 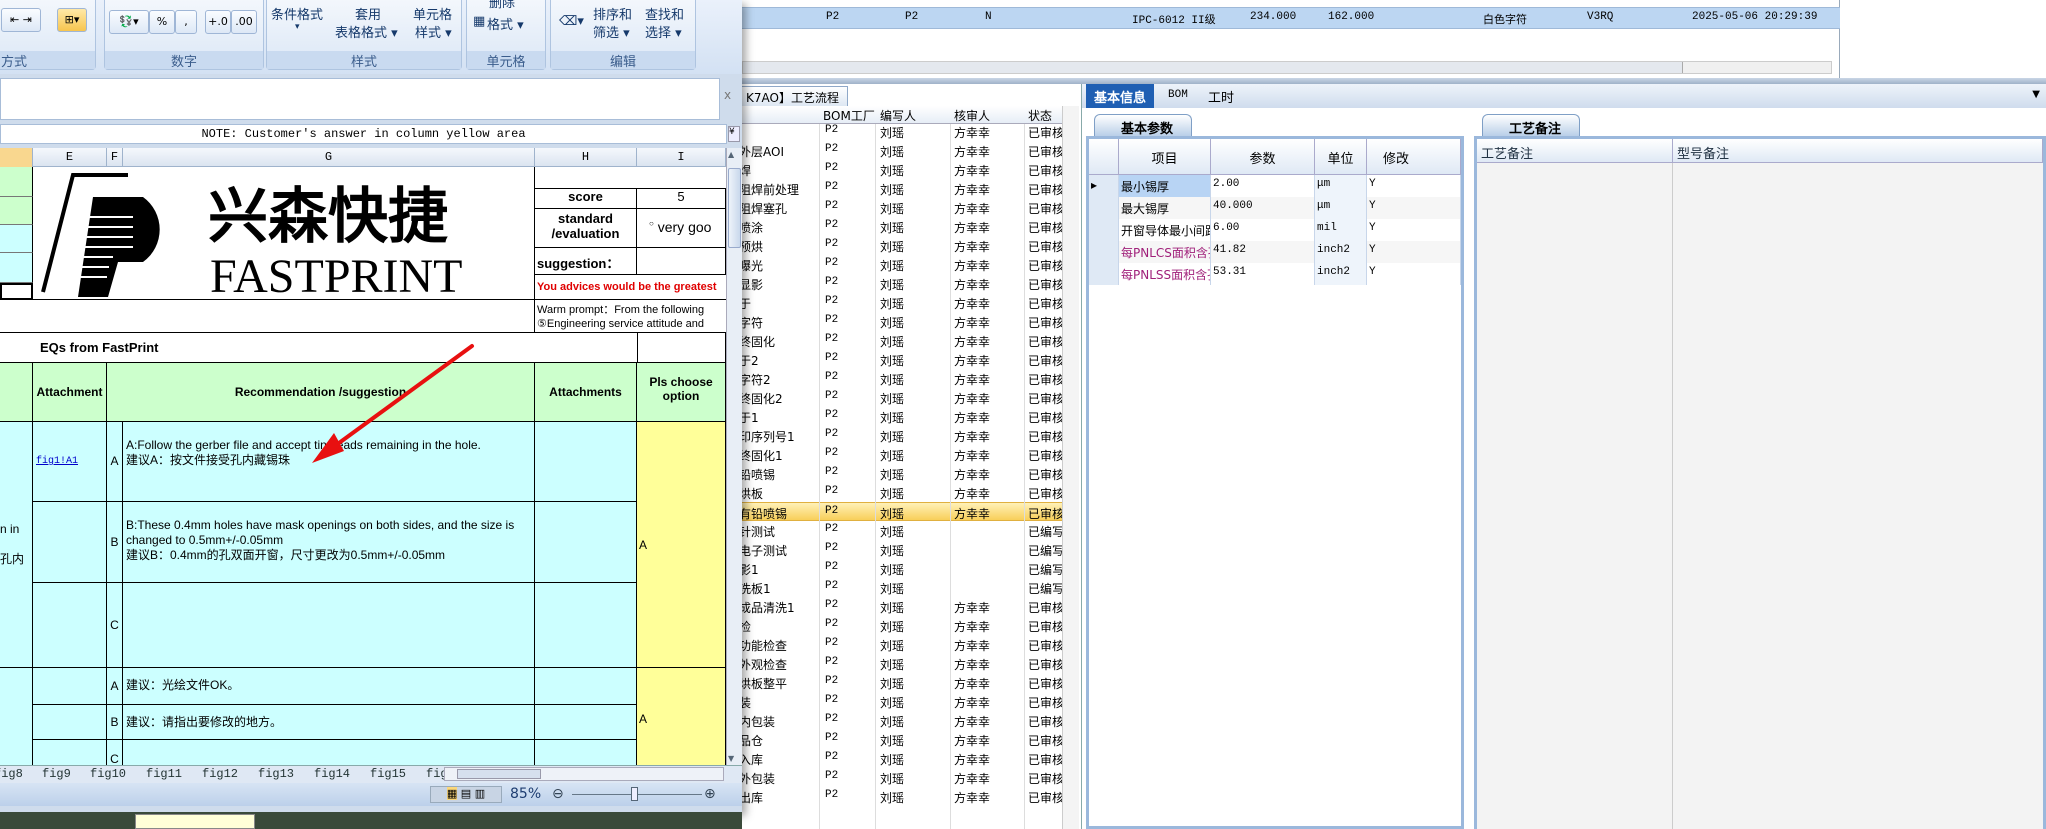 What do you see at coordinates (366, 31) in the screenshot?
I see `table-format-button-2: 表格格式 ▾` at bounding box center [366, 31].